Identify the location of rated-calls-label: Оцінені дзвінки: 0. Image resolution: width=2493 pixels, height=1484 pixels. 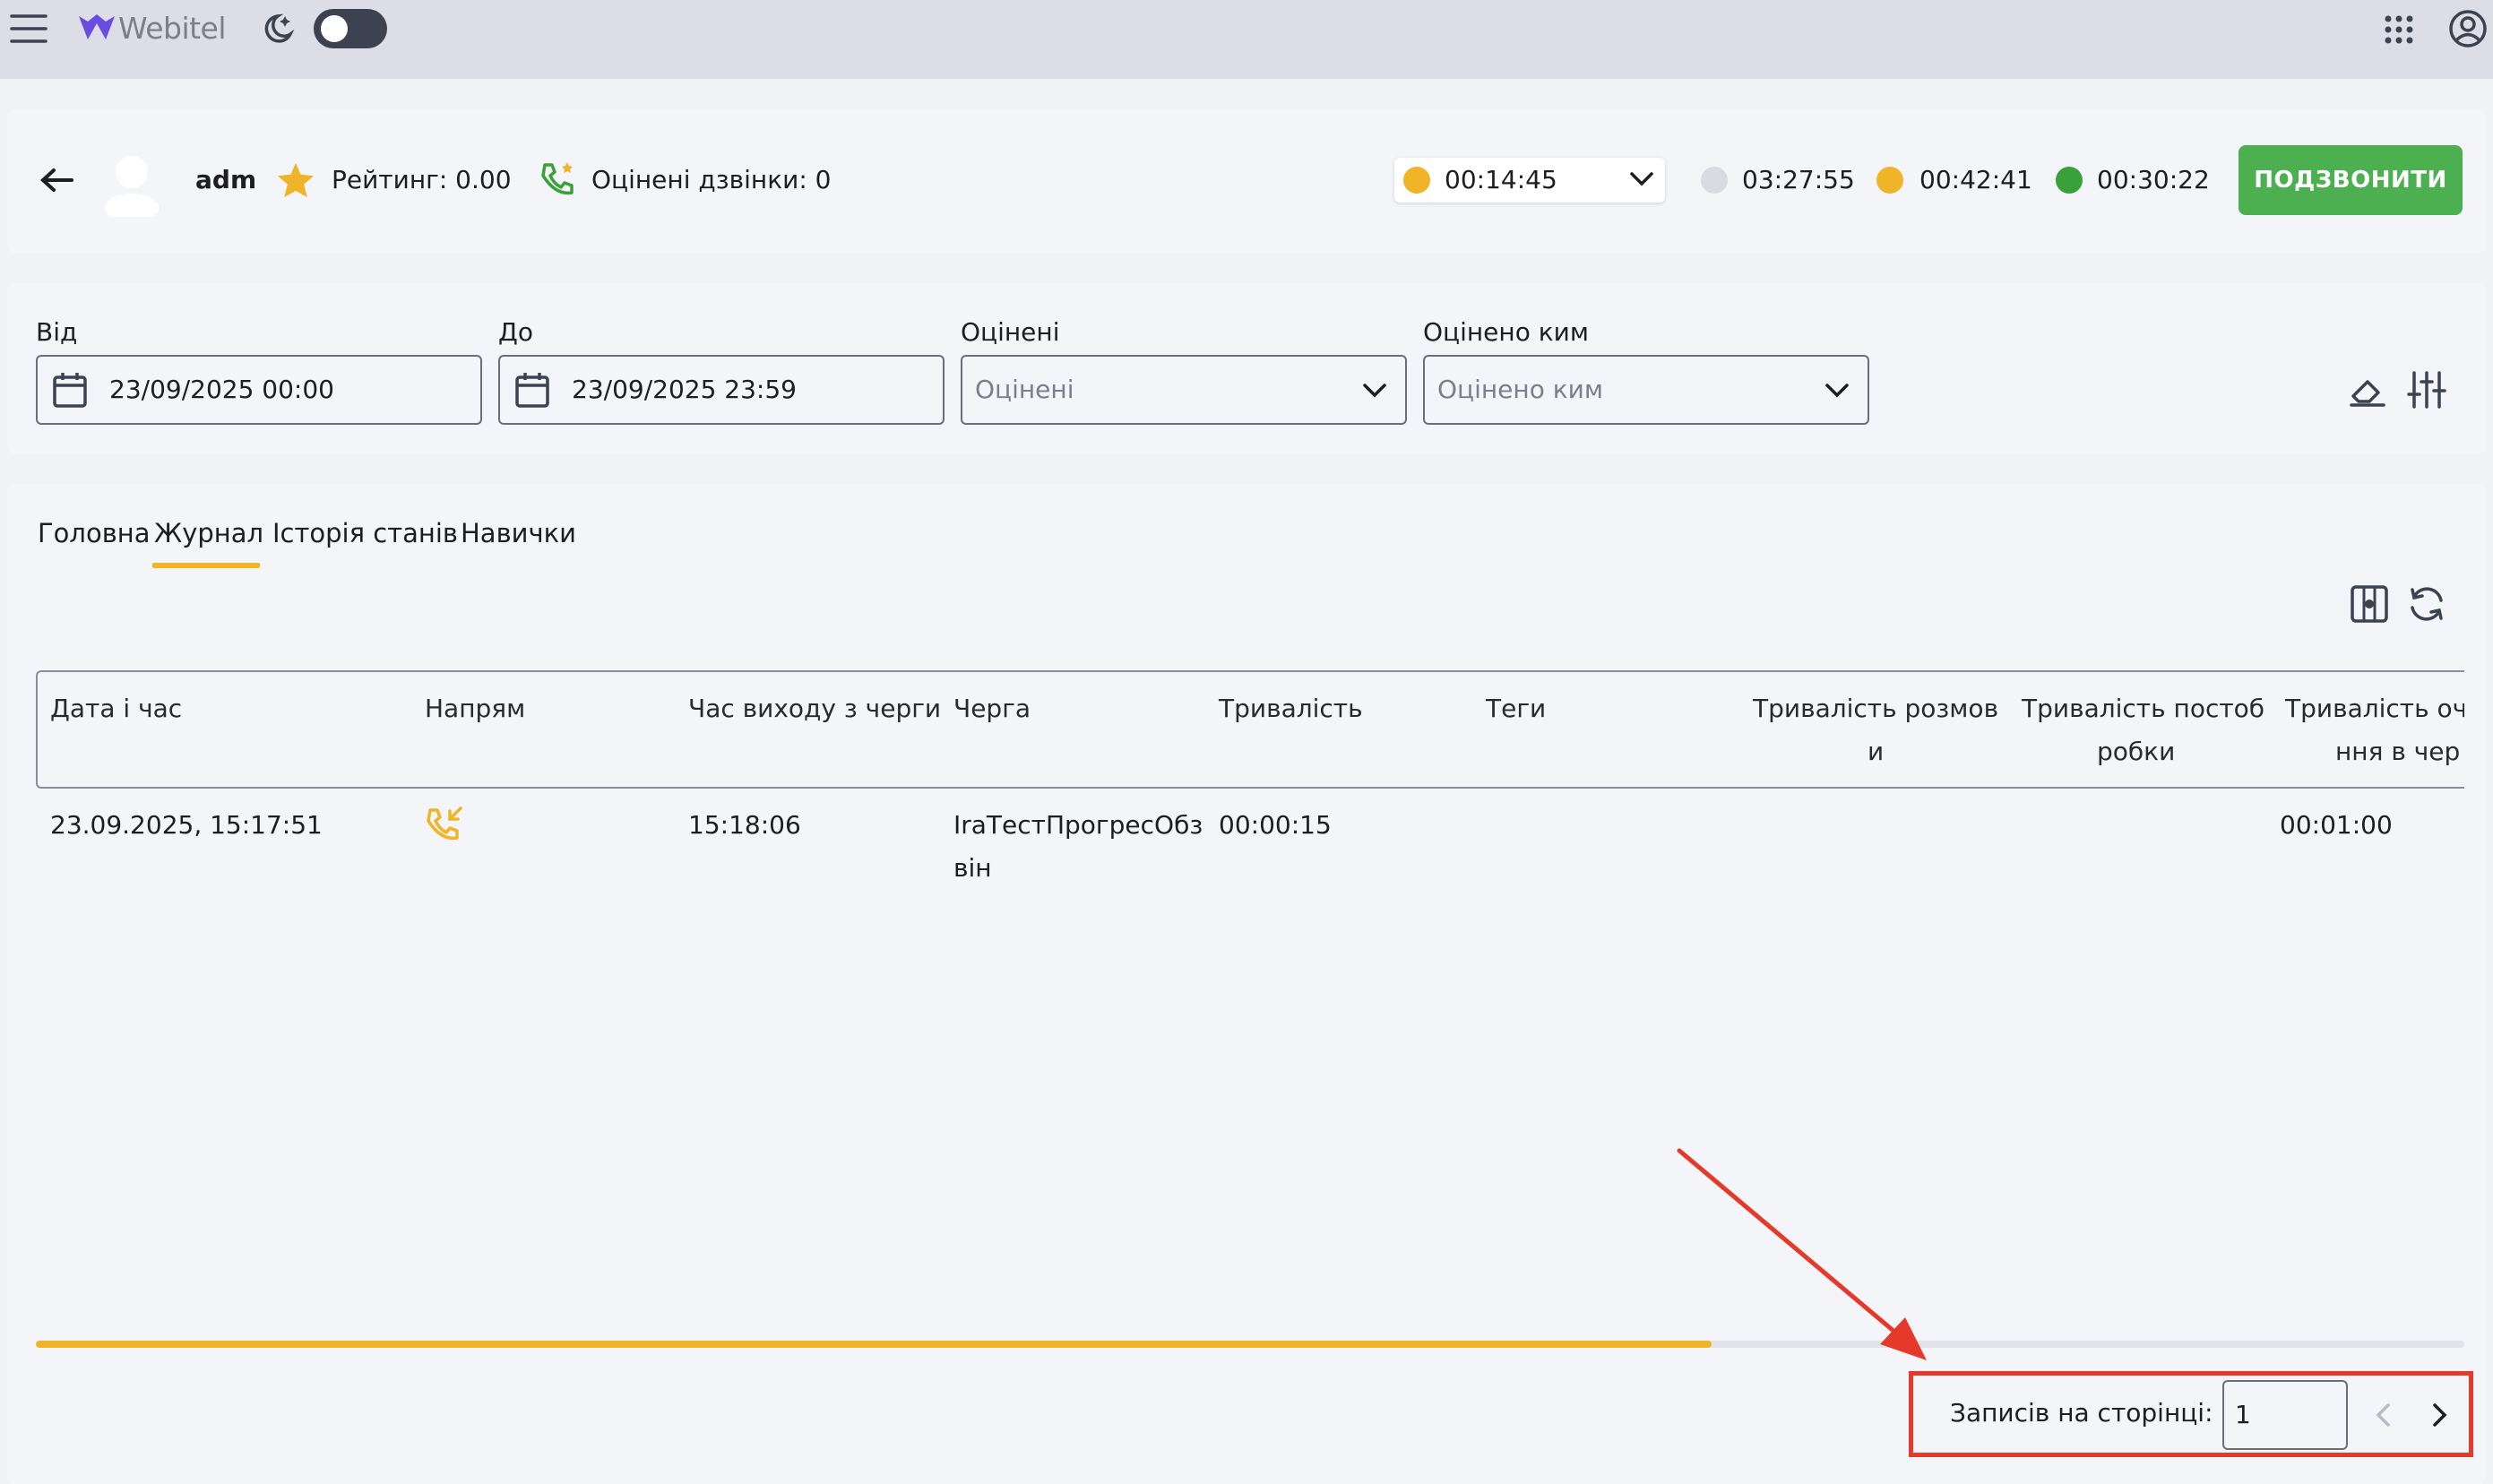
(711, 179).